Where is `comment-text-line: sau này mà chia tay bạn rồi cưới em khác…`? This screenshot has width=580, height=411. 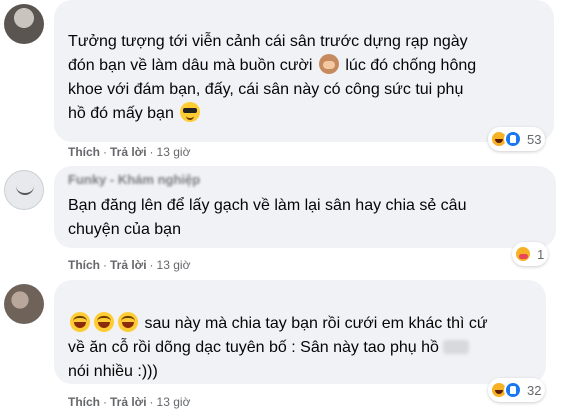 comment-text-line: sau này mà chia tay bạn rồi cưới em khác… is located at coordinates (316, 323).